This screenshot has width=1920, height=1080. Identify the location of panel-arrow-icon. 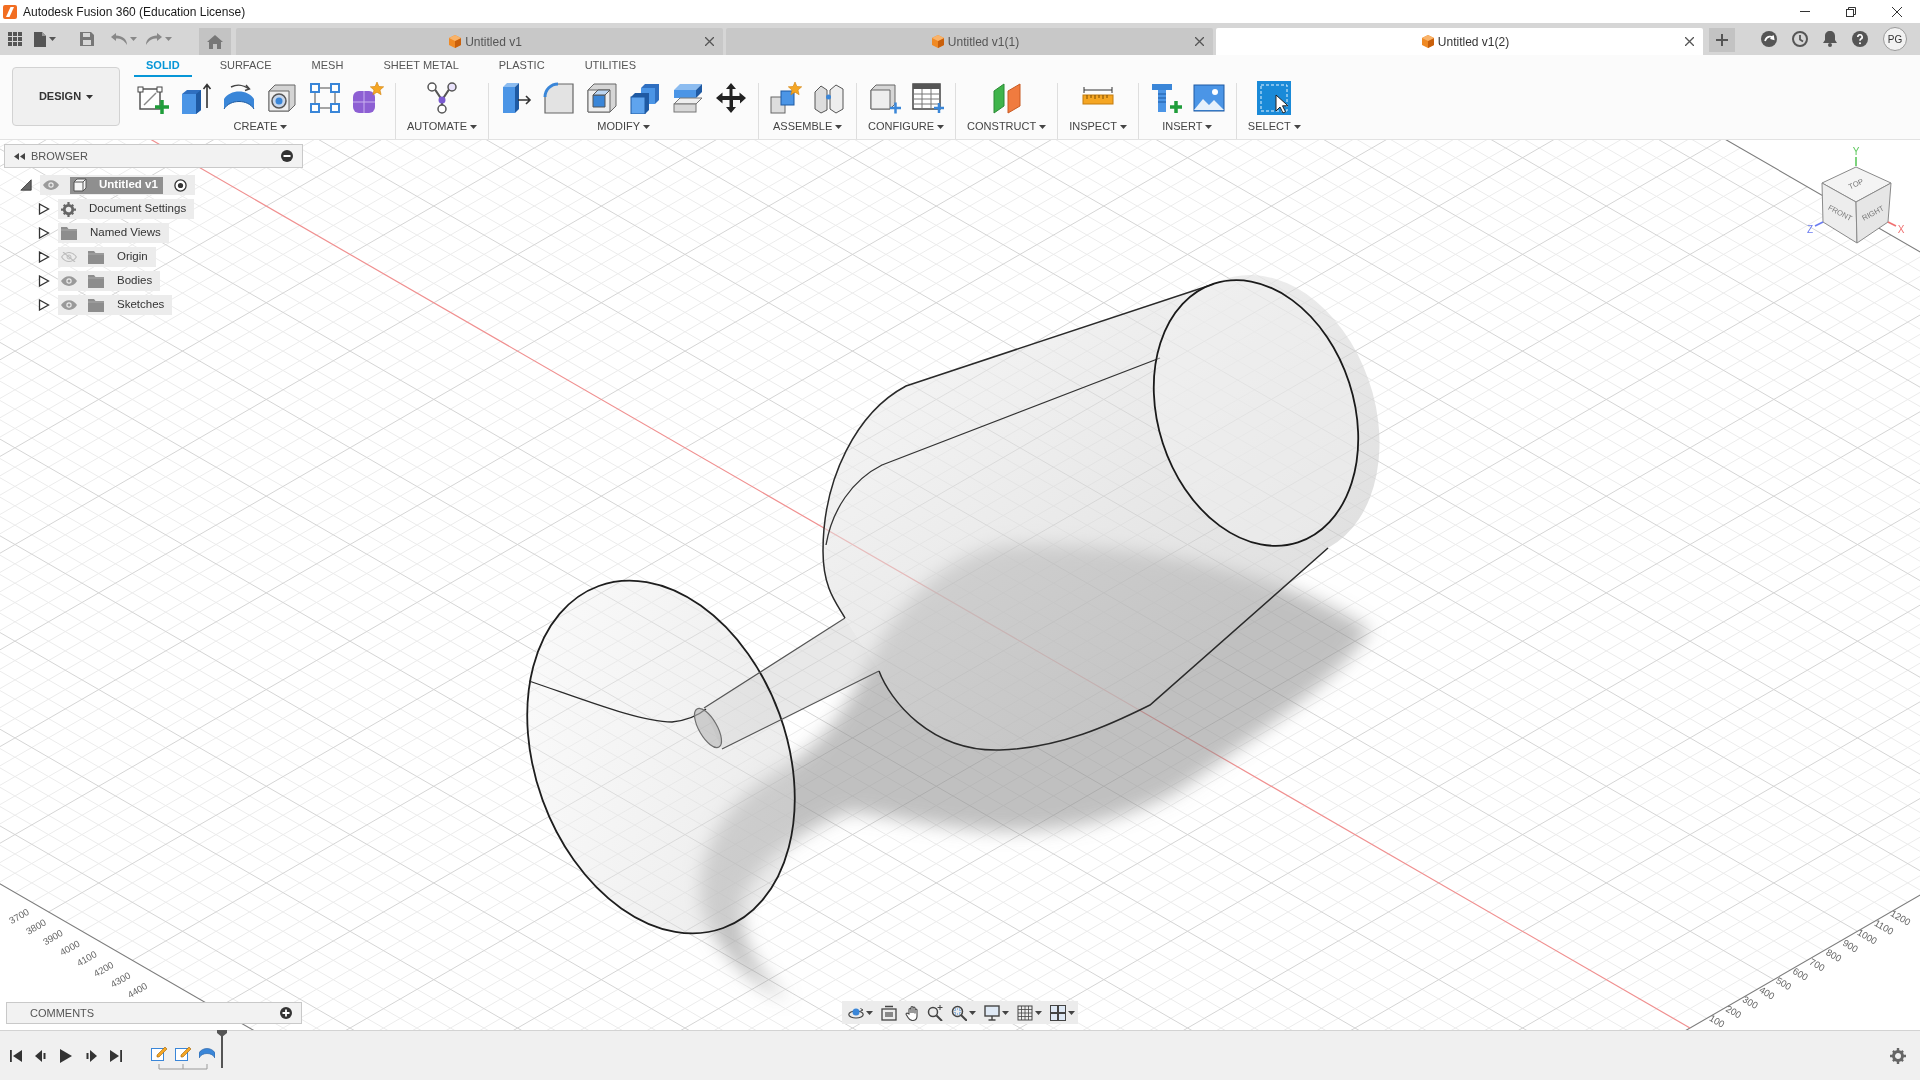
(516, 98).